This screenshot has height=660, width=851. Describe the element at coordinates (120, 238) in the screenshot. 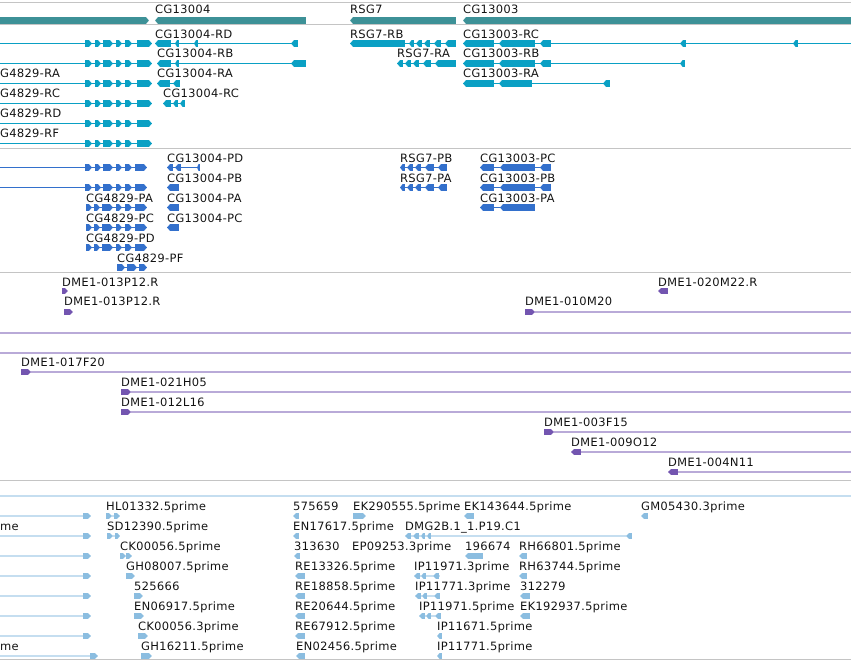

I see `feature-label: CG4829-PD` at that location.